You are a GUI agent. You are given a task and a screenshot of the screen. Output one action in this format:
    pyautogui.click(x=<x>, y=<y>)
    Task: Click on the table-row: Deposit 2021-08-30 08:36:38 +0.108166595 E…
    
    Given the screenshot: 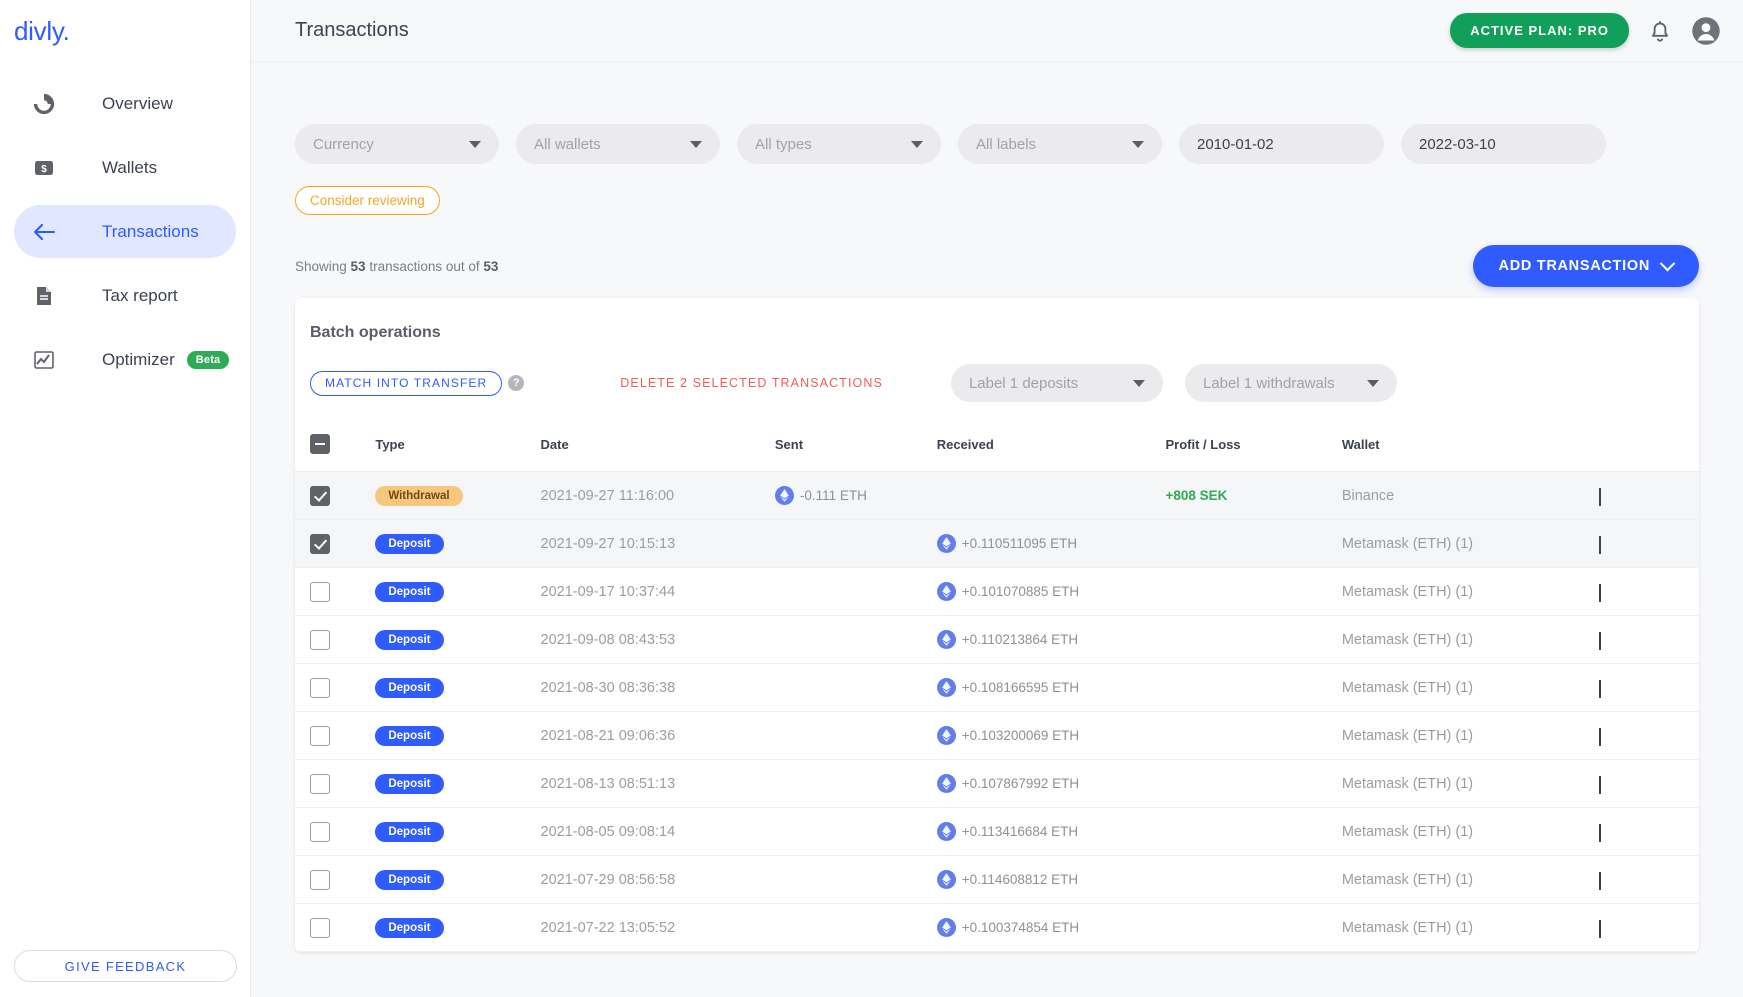 What is the action you would take?
    pyautogui.click(x=997, y=687)
    